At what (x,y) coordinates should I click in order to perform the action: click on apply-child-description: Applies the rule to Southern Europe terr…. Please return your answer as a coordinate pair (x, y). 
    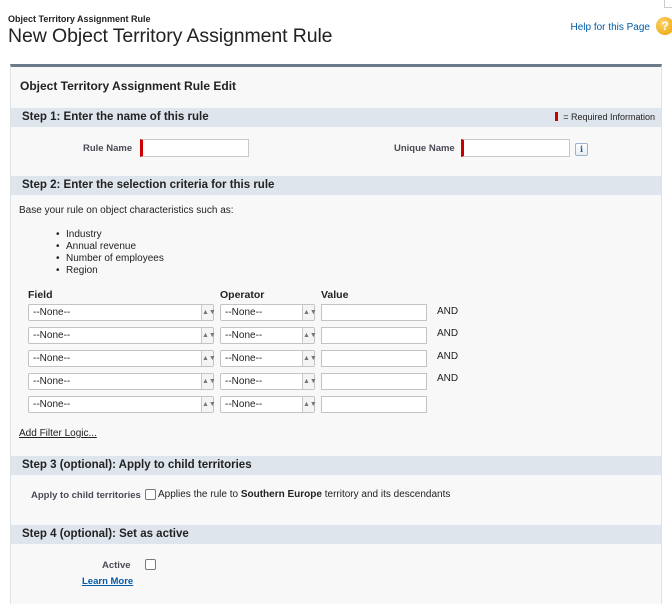
    Looking at the image, I should click on (304, 494).